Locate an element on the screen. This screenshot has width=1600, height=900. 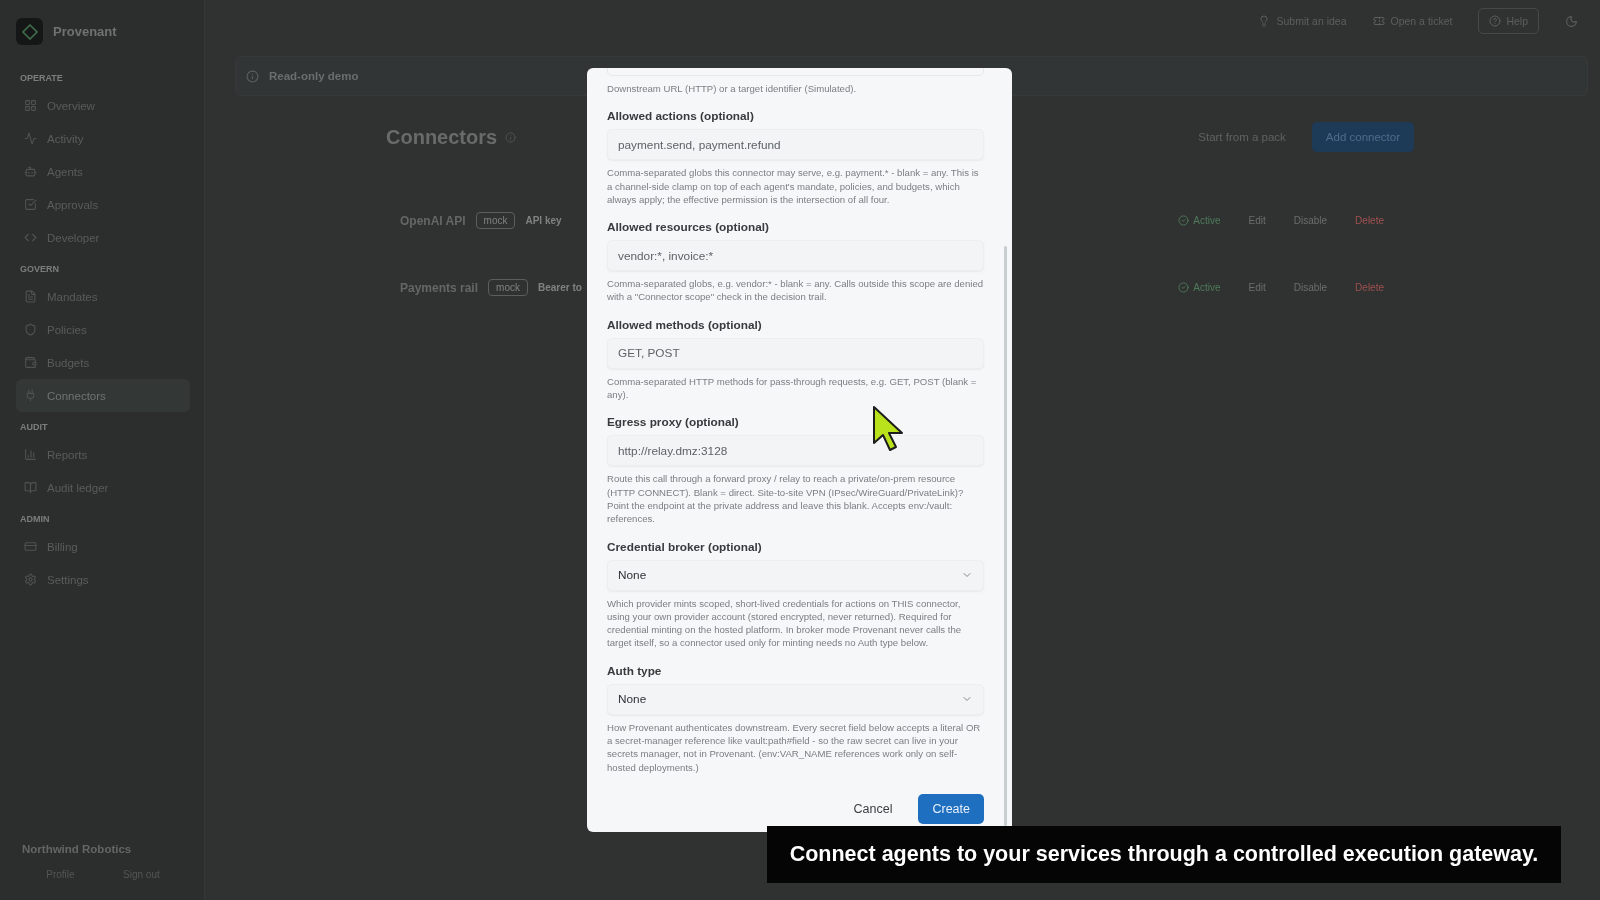
section-title: ADMIN is located at coordinates (35, 519).